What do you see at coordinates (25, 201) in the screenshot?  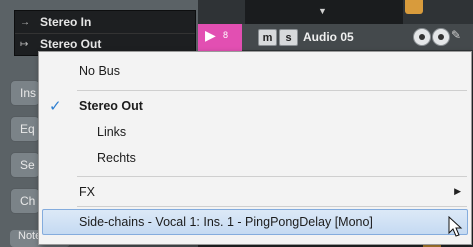 I see `channel-button: Ch` at bounding box center [25, 201].